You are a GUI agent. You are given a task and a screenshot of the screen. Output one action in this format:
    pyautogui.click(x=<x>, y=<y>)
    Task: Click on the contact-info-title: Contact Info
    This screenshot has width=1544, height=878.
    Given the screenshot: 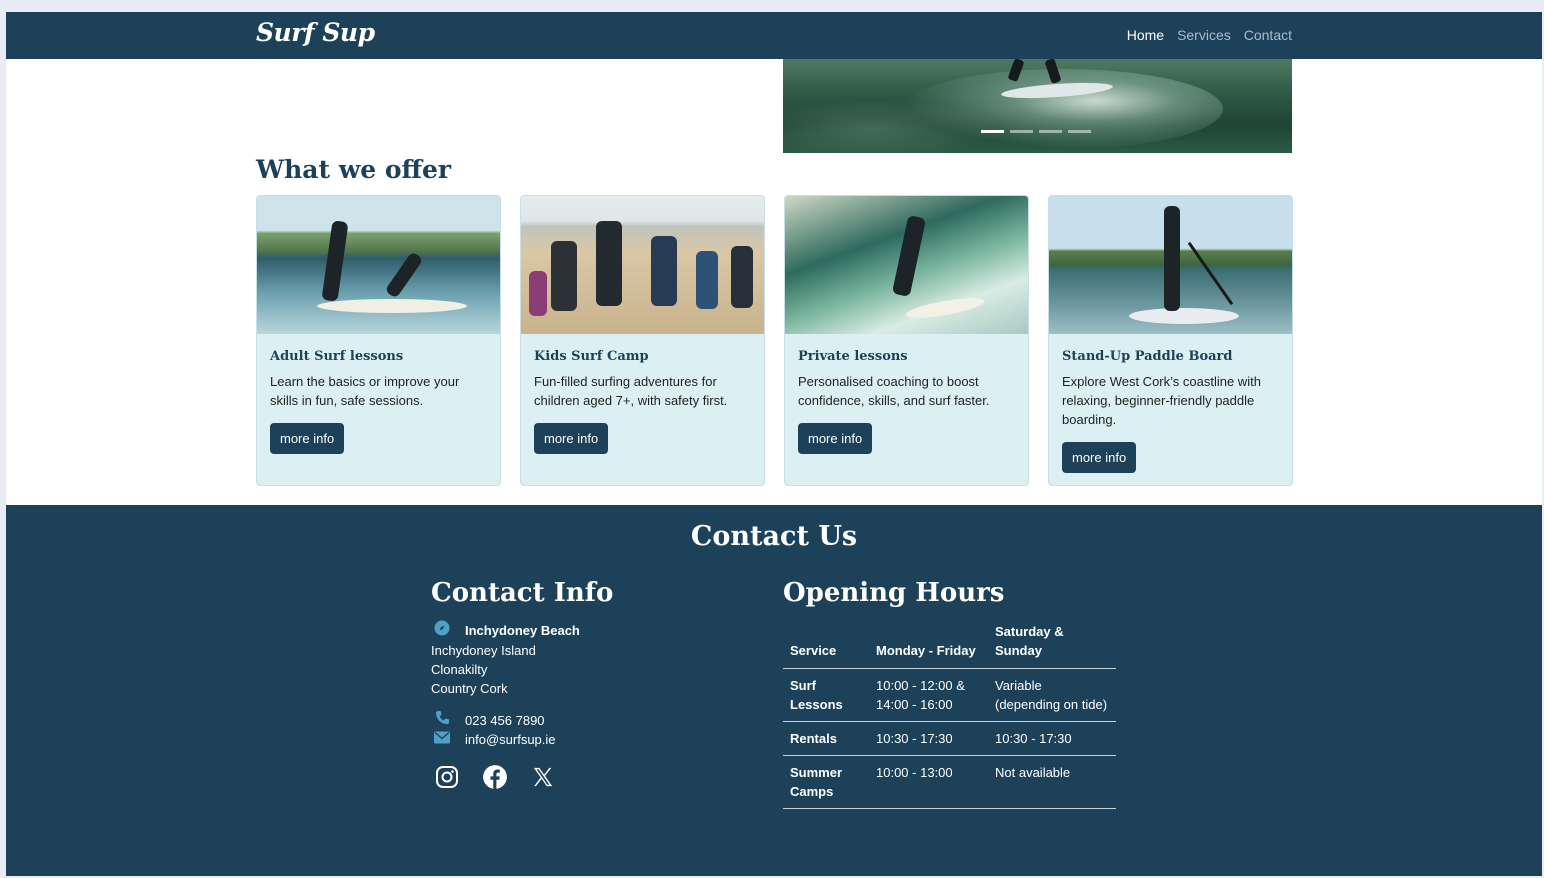 What is the action you would take?
    pyautogui.click(x=522, y=593)
    